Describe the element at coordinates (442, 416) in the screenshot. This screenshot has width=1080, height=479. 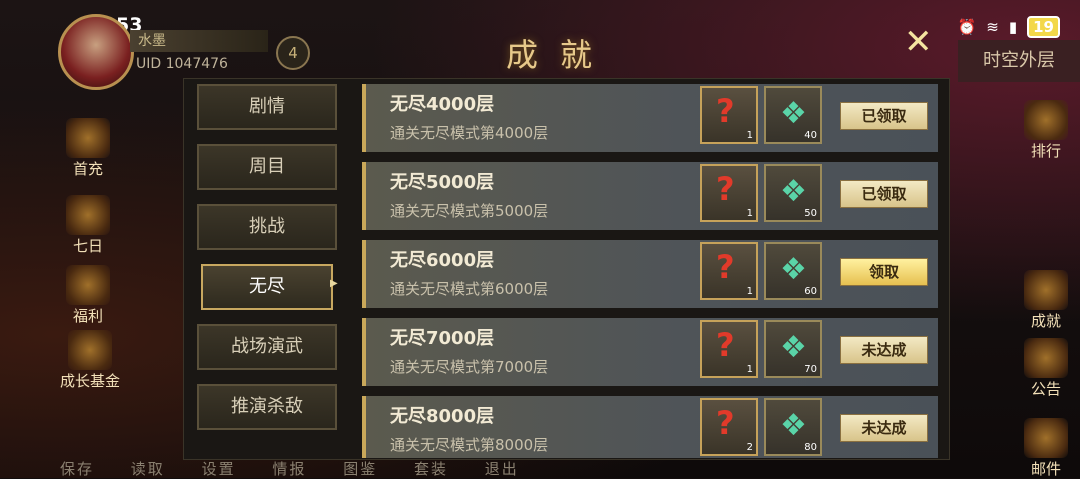
I see `achievement-title: 无尽8000层` at that location.